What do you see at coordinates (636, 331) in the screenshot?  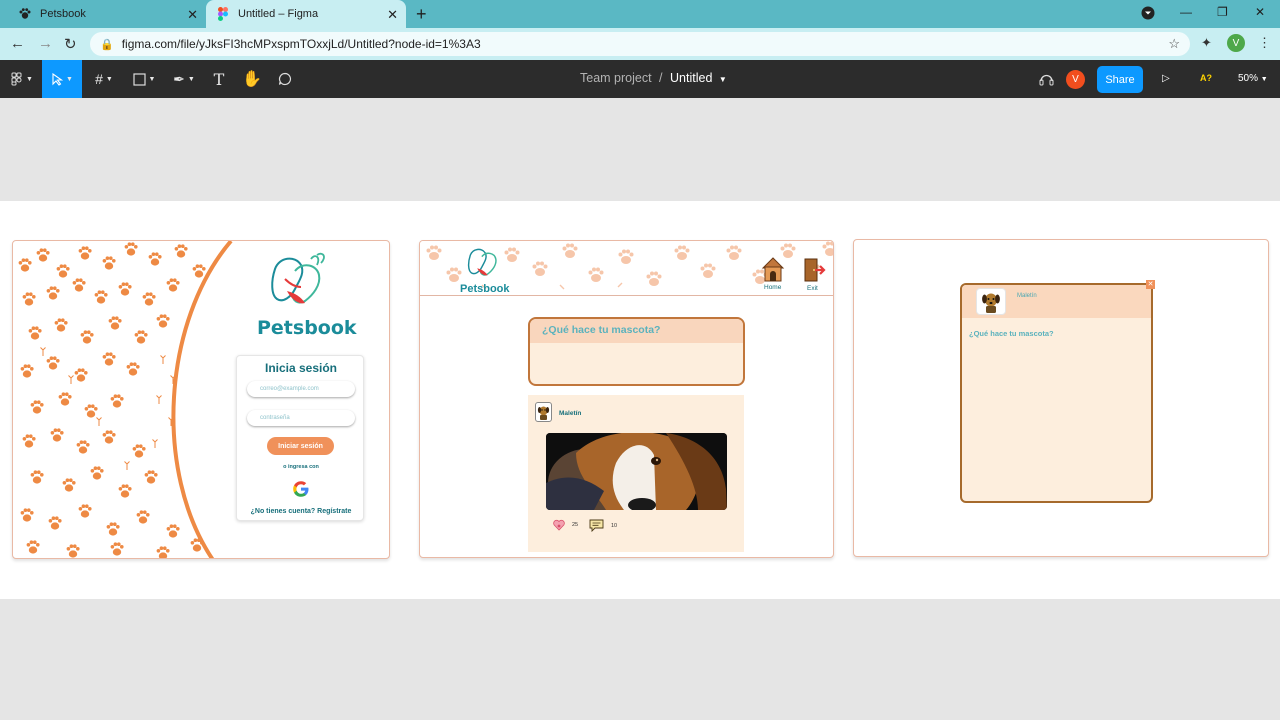 I see `compose-placeholder: ¿Qué hace tu mascota?` at bounding box center [636, 331].